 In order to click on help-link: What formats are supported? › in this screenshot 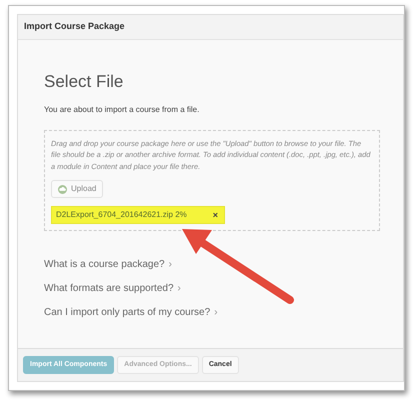, I will do `click(112, 288)`.